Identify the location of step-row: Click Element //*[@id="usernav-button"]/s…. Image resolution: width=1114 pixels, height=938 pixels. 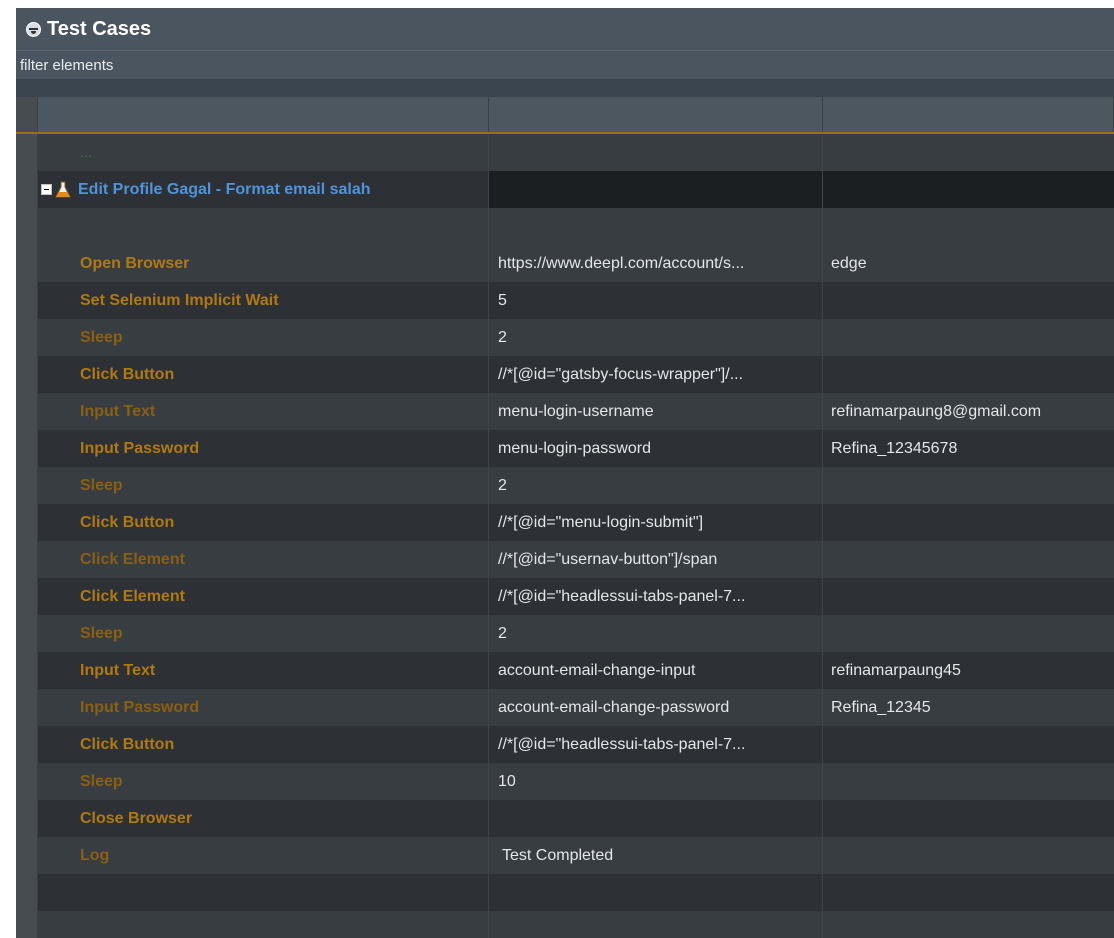
(565, 559).